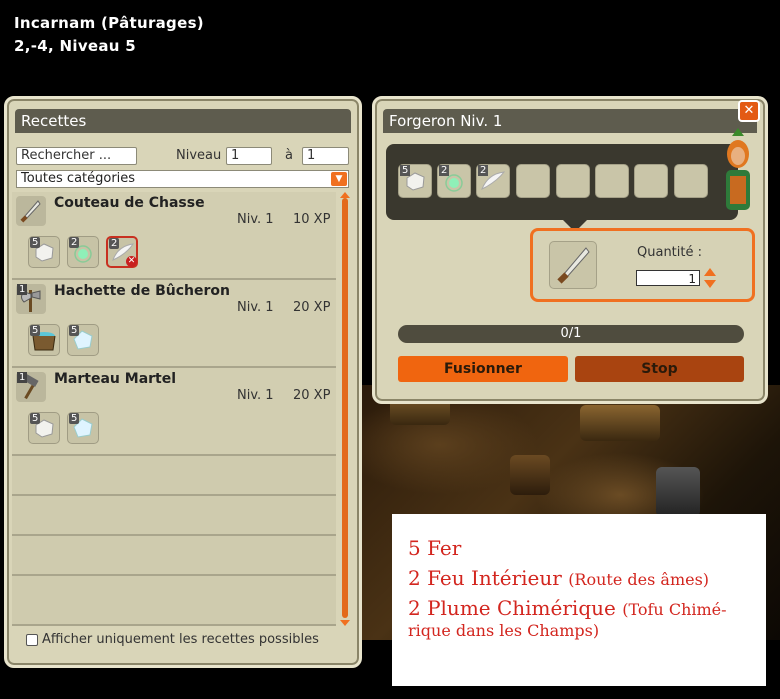 The width and height of the screenshot is (780, 699). I want to click on crafting-title: Forgeron Niv. 1, so click(570, 121).